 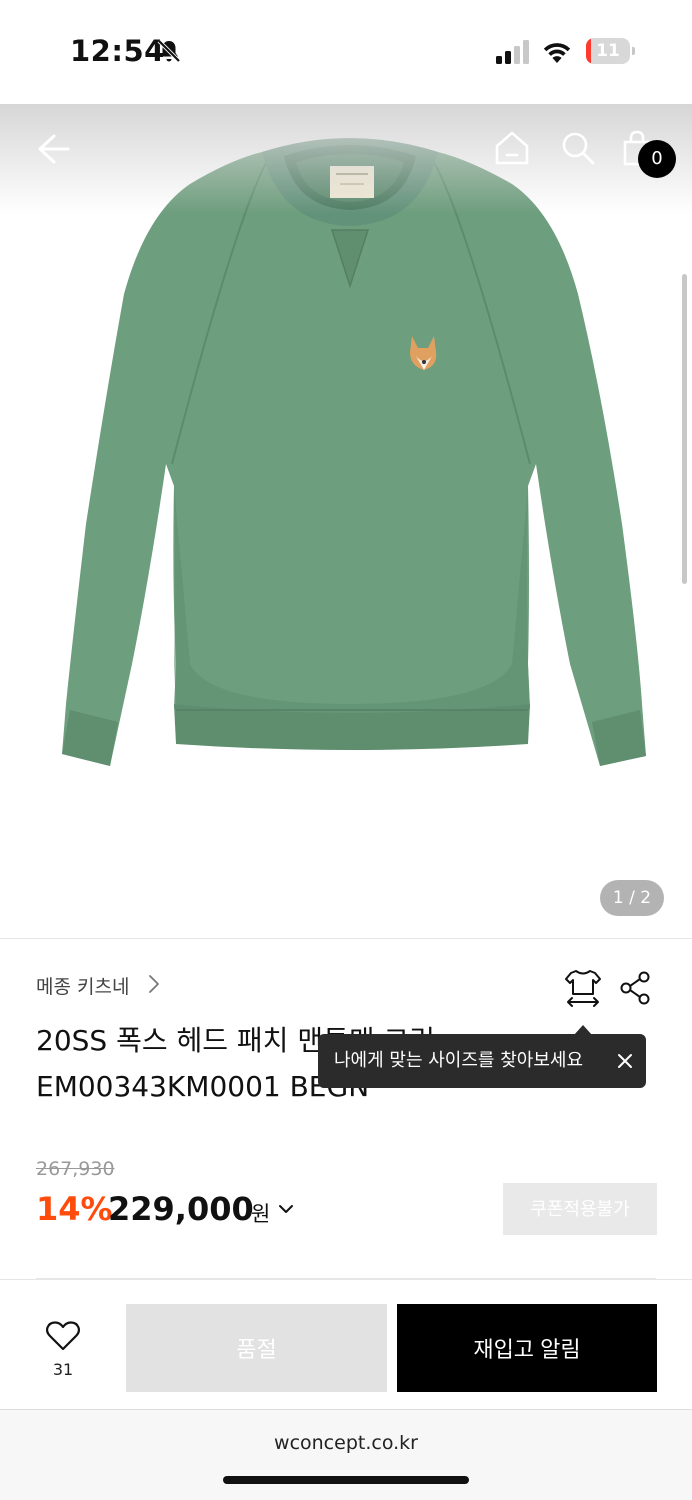 I want to click on divider, so click(x=346, y=938).